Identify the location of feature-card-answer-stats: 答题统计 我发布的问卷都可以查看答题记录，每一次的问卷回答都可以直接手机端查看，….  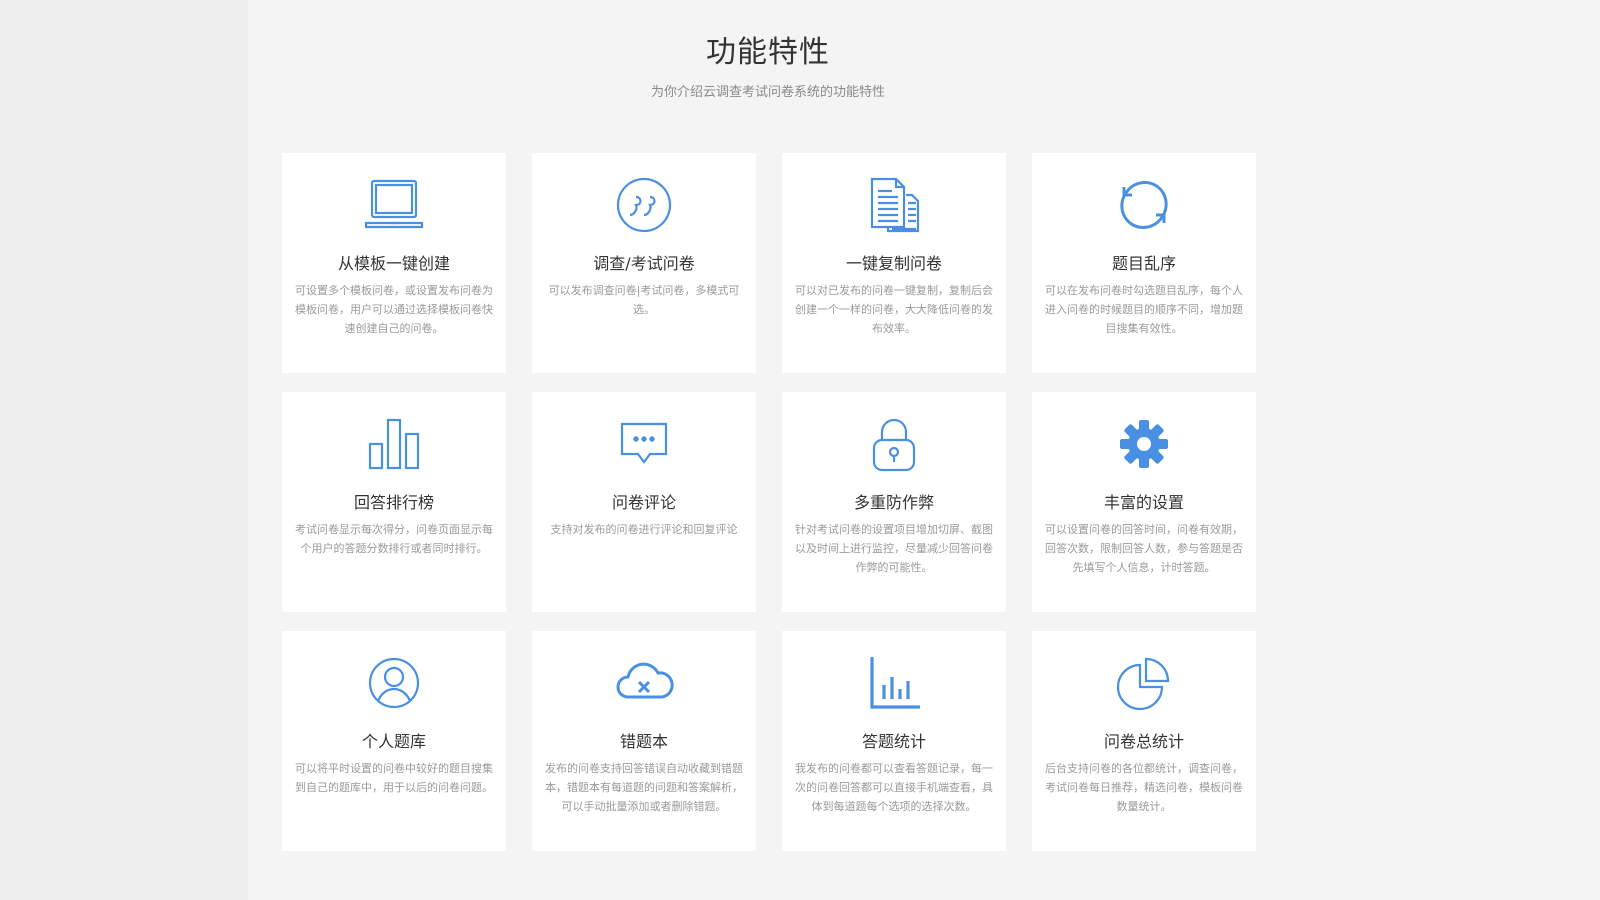
(894, 741).